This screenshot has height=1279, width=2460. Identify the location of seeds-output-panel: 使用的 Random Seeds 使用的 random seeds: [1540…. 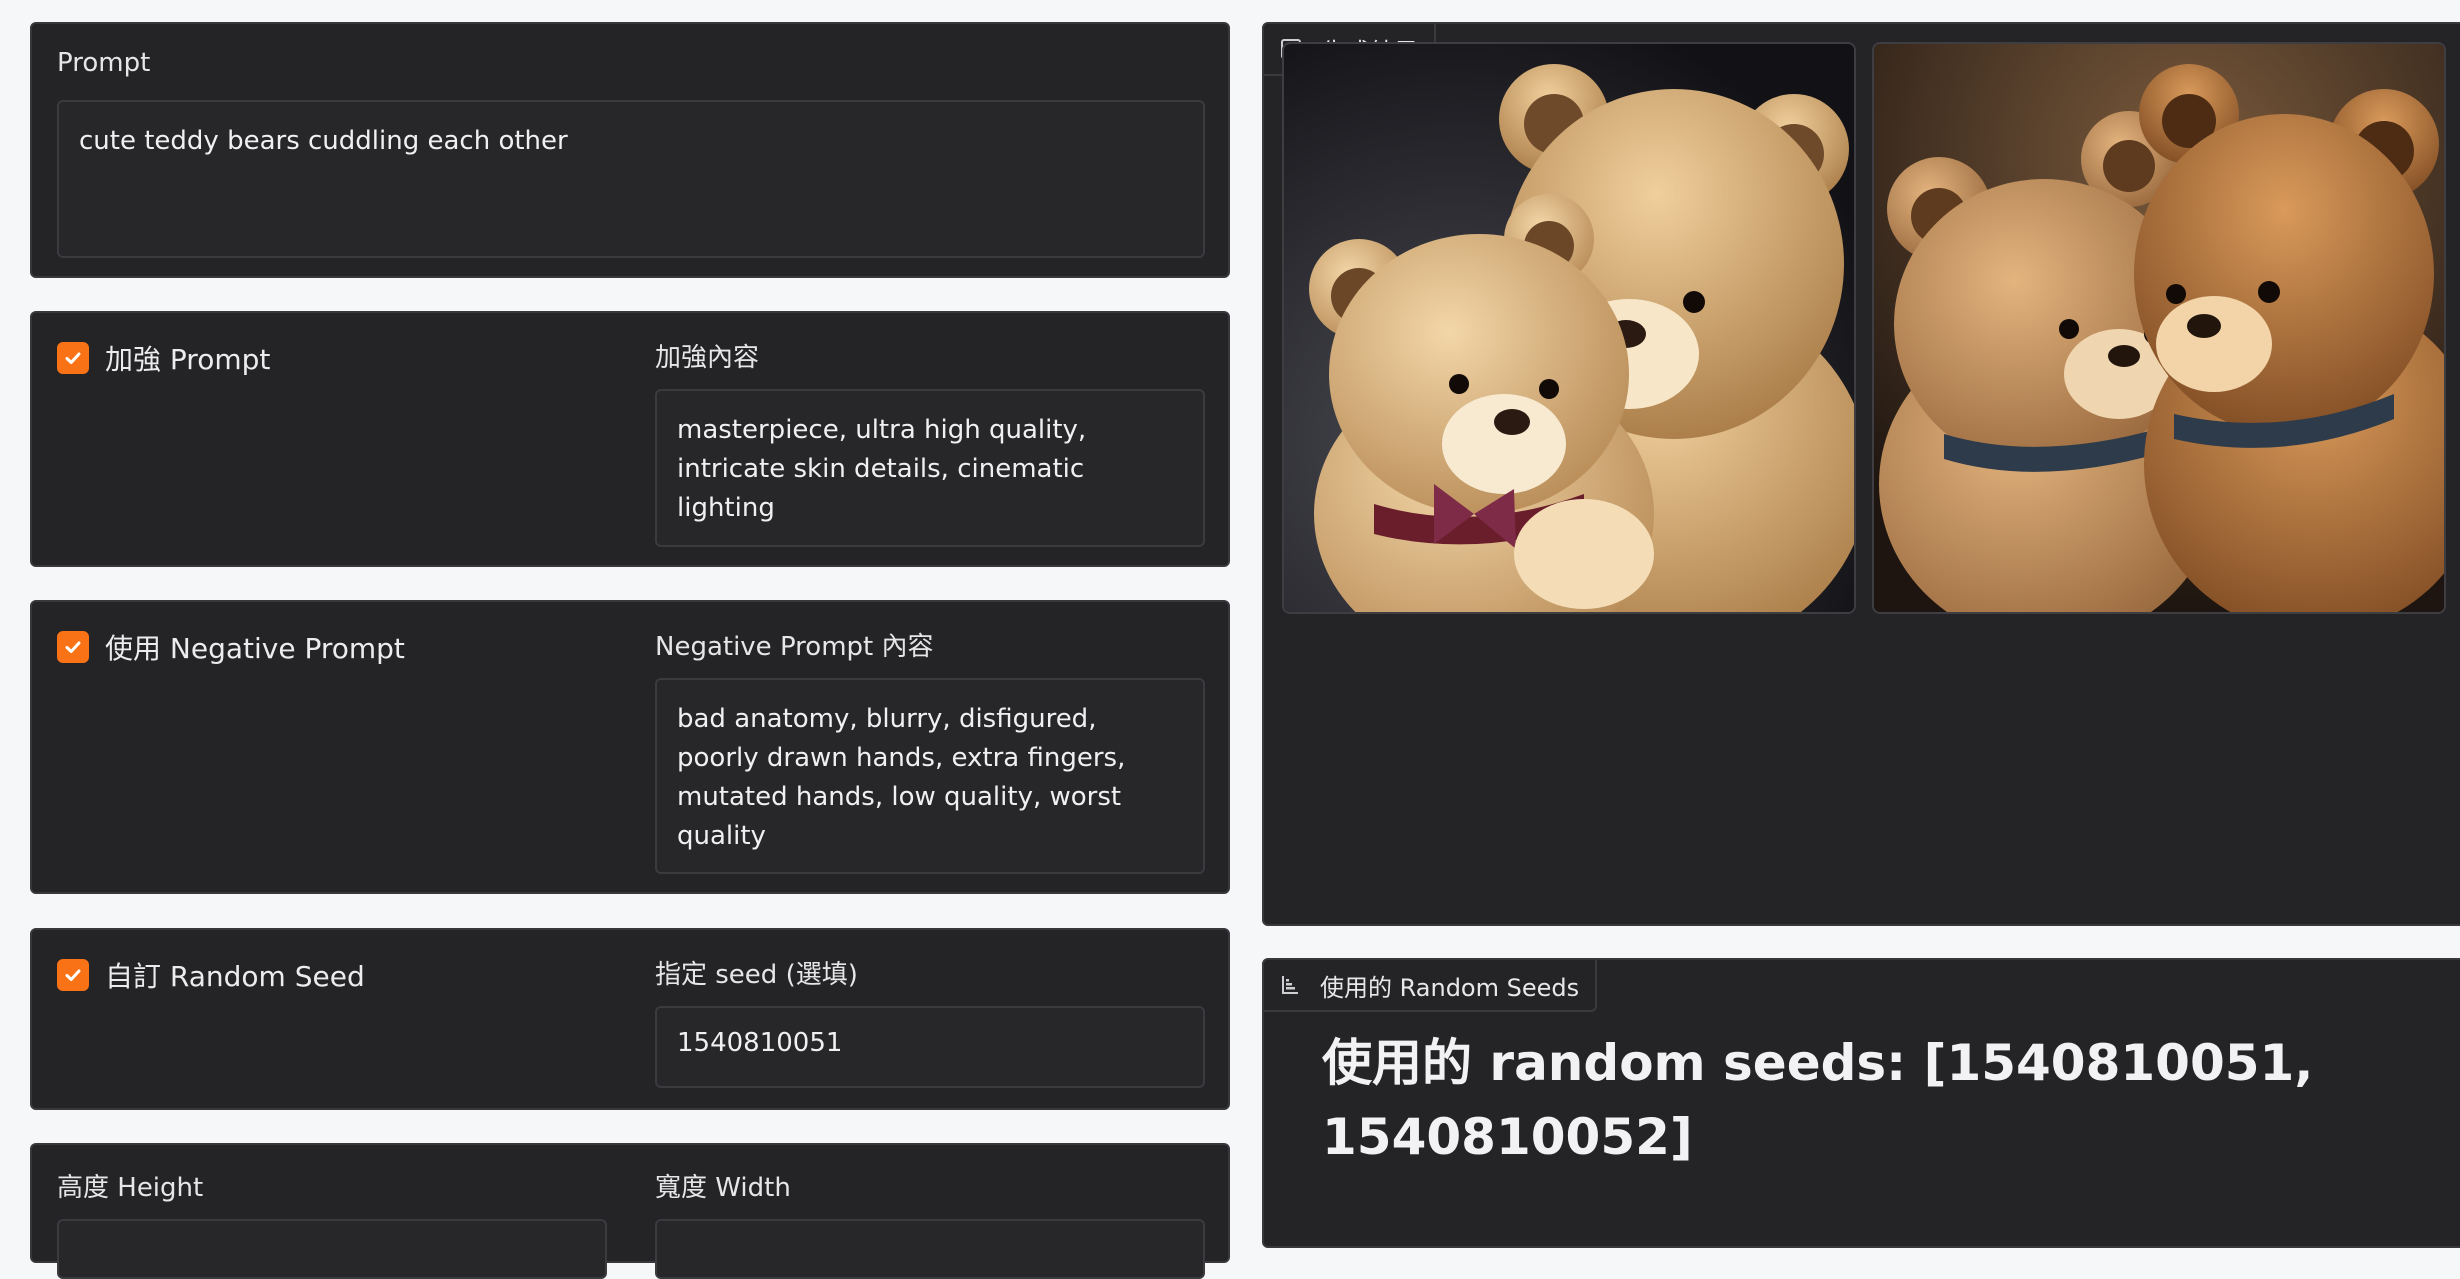
(1861, 1103).